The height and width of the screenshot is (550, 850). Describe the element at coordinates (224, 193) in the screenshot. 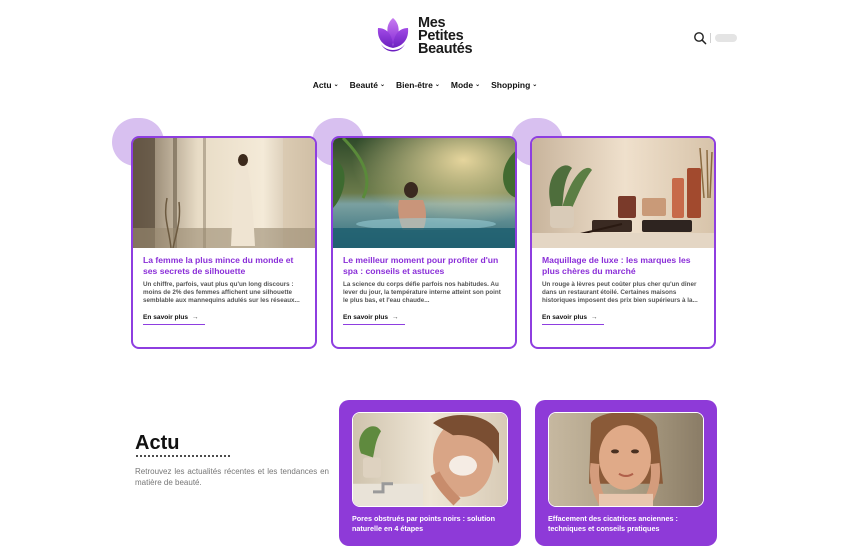

I see `card-image-woman-window` at that location.